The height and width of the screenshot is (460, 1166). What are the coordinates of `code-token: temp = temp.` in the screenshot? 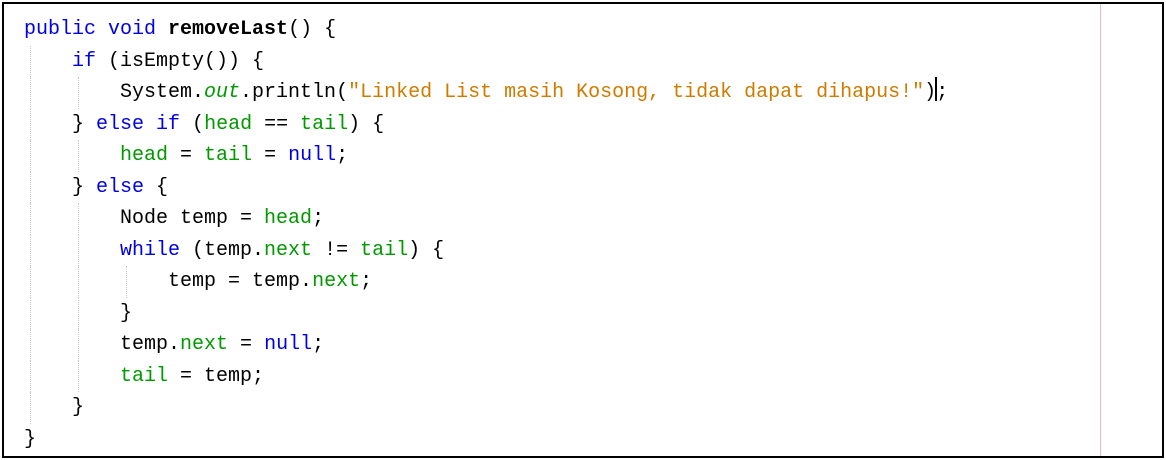 It's located at (240, 281).